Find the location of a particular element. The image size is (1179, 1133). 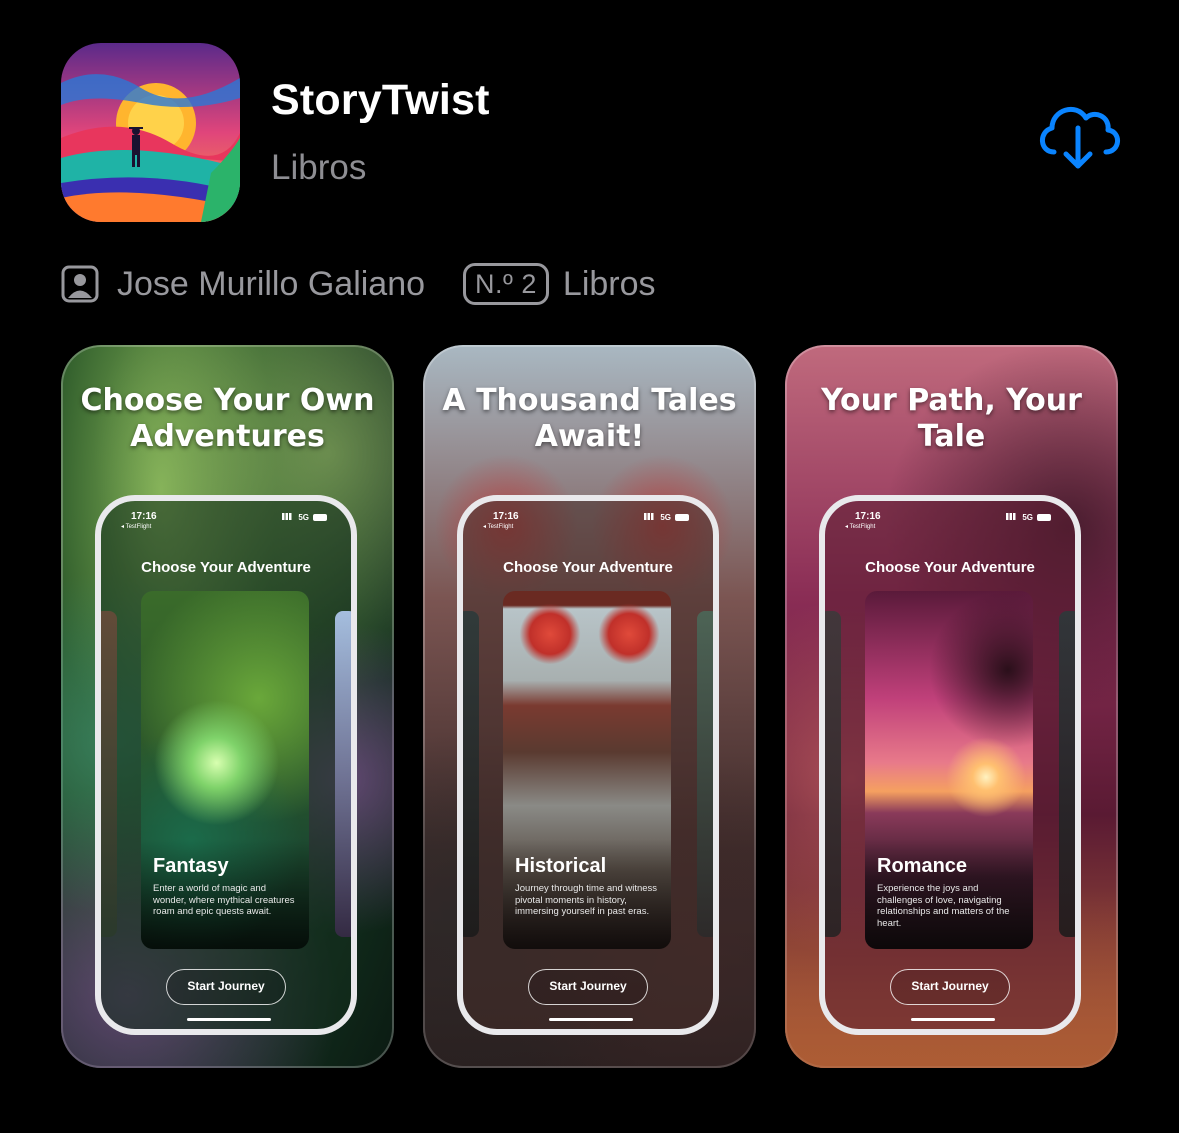

card-title: Fantasy is located at coordinates (191, 866).